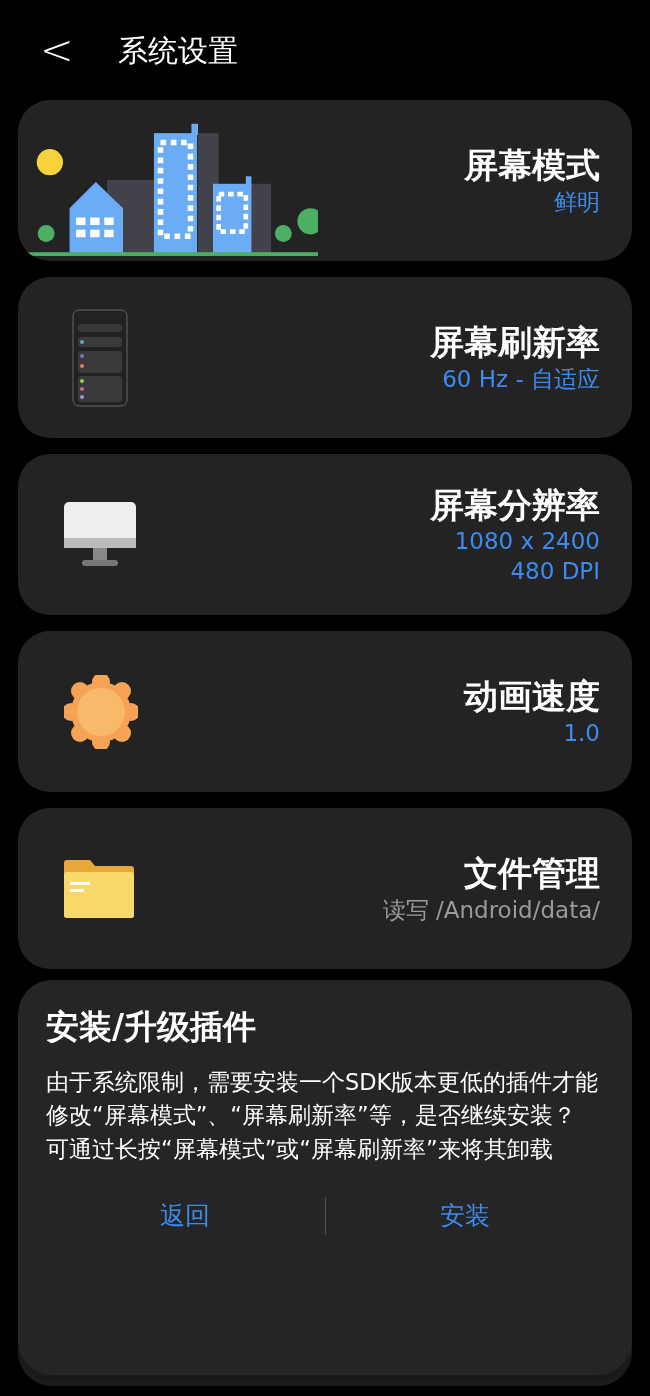  What do you see at coordinates (554, 571) in the screenshot?
I see `card-value: 480 DPI` at bounding box center [554, 571].